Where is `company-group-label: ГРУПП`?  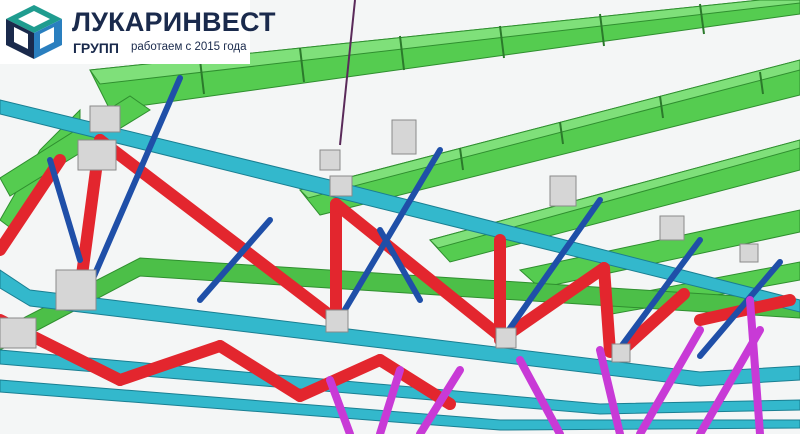
company-group-label: ГРУПП is located at coordinates (96, 48).